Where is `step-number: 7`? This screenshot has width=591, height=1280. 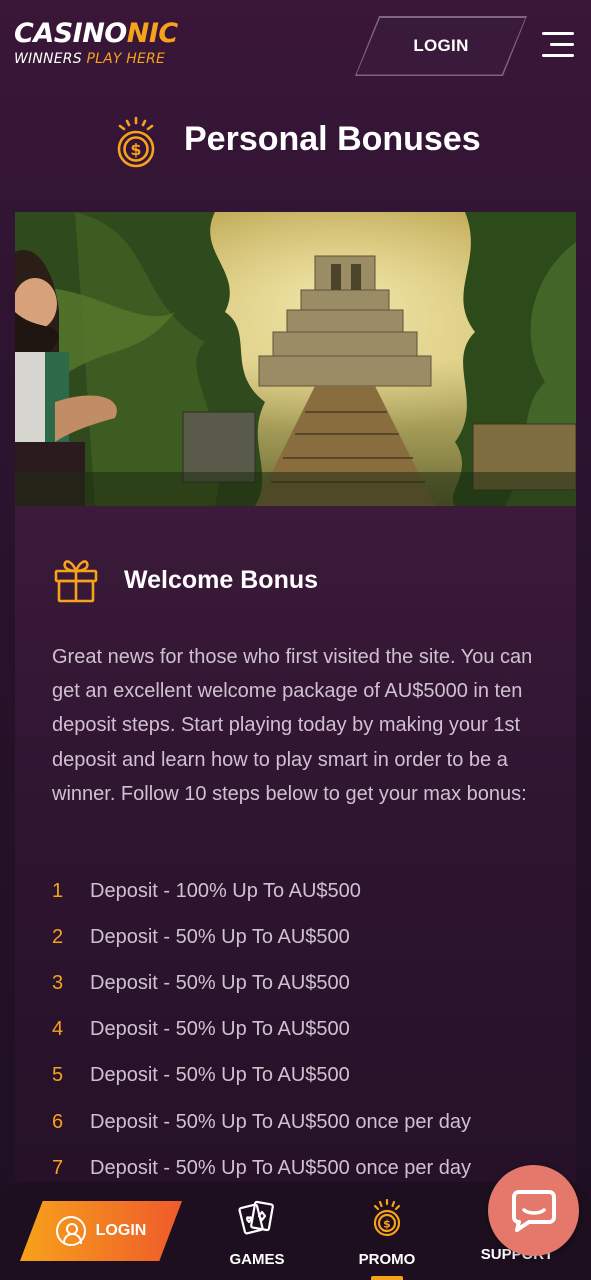
step-number: 7 is located at coordinates (58, 1167).